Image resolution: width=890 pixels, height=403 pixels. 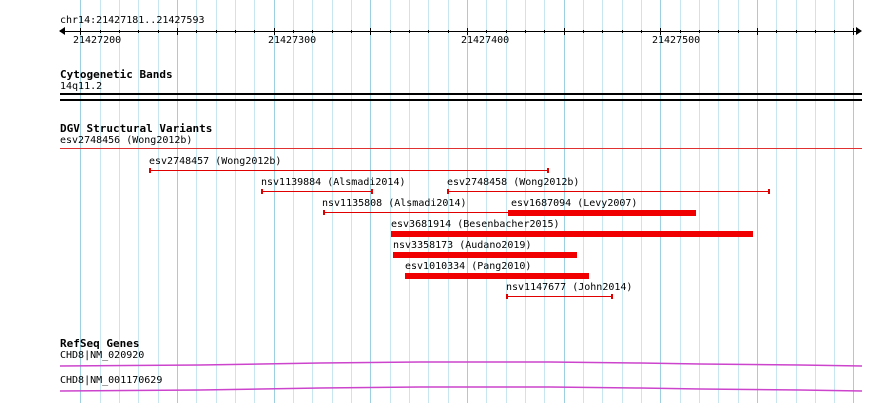 What do you see at coordinates (461, 376) in the screenshot?
I see `refseq-gene-tracks` at bounding box center [461, 376].